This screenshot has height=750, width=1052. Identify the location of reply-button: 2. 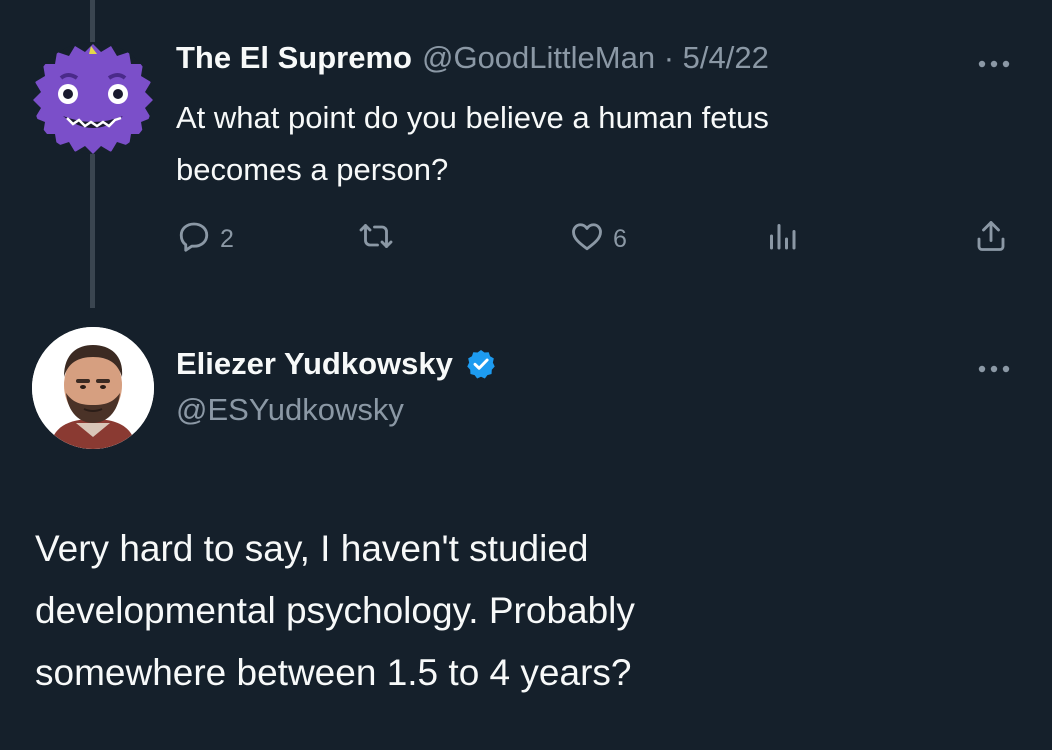
(205, 239).